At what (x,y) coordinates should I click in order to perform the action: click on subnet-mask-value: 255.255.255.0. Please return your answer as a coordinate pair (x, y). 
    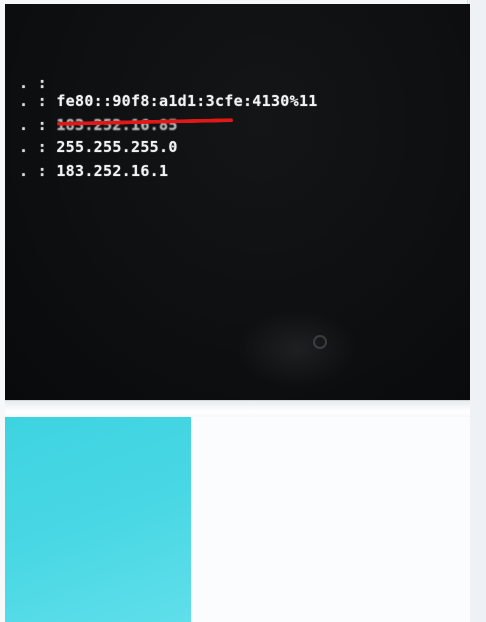
    Looking at the image, I should click on (117, 147).